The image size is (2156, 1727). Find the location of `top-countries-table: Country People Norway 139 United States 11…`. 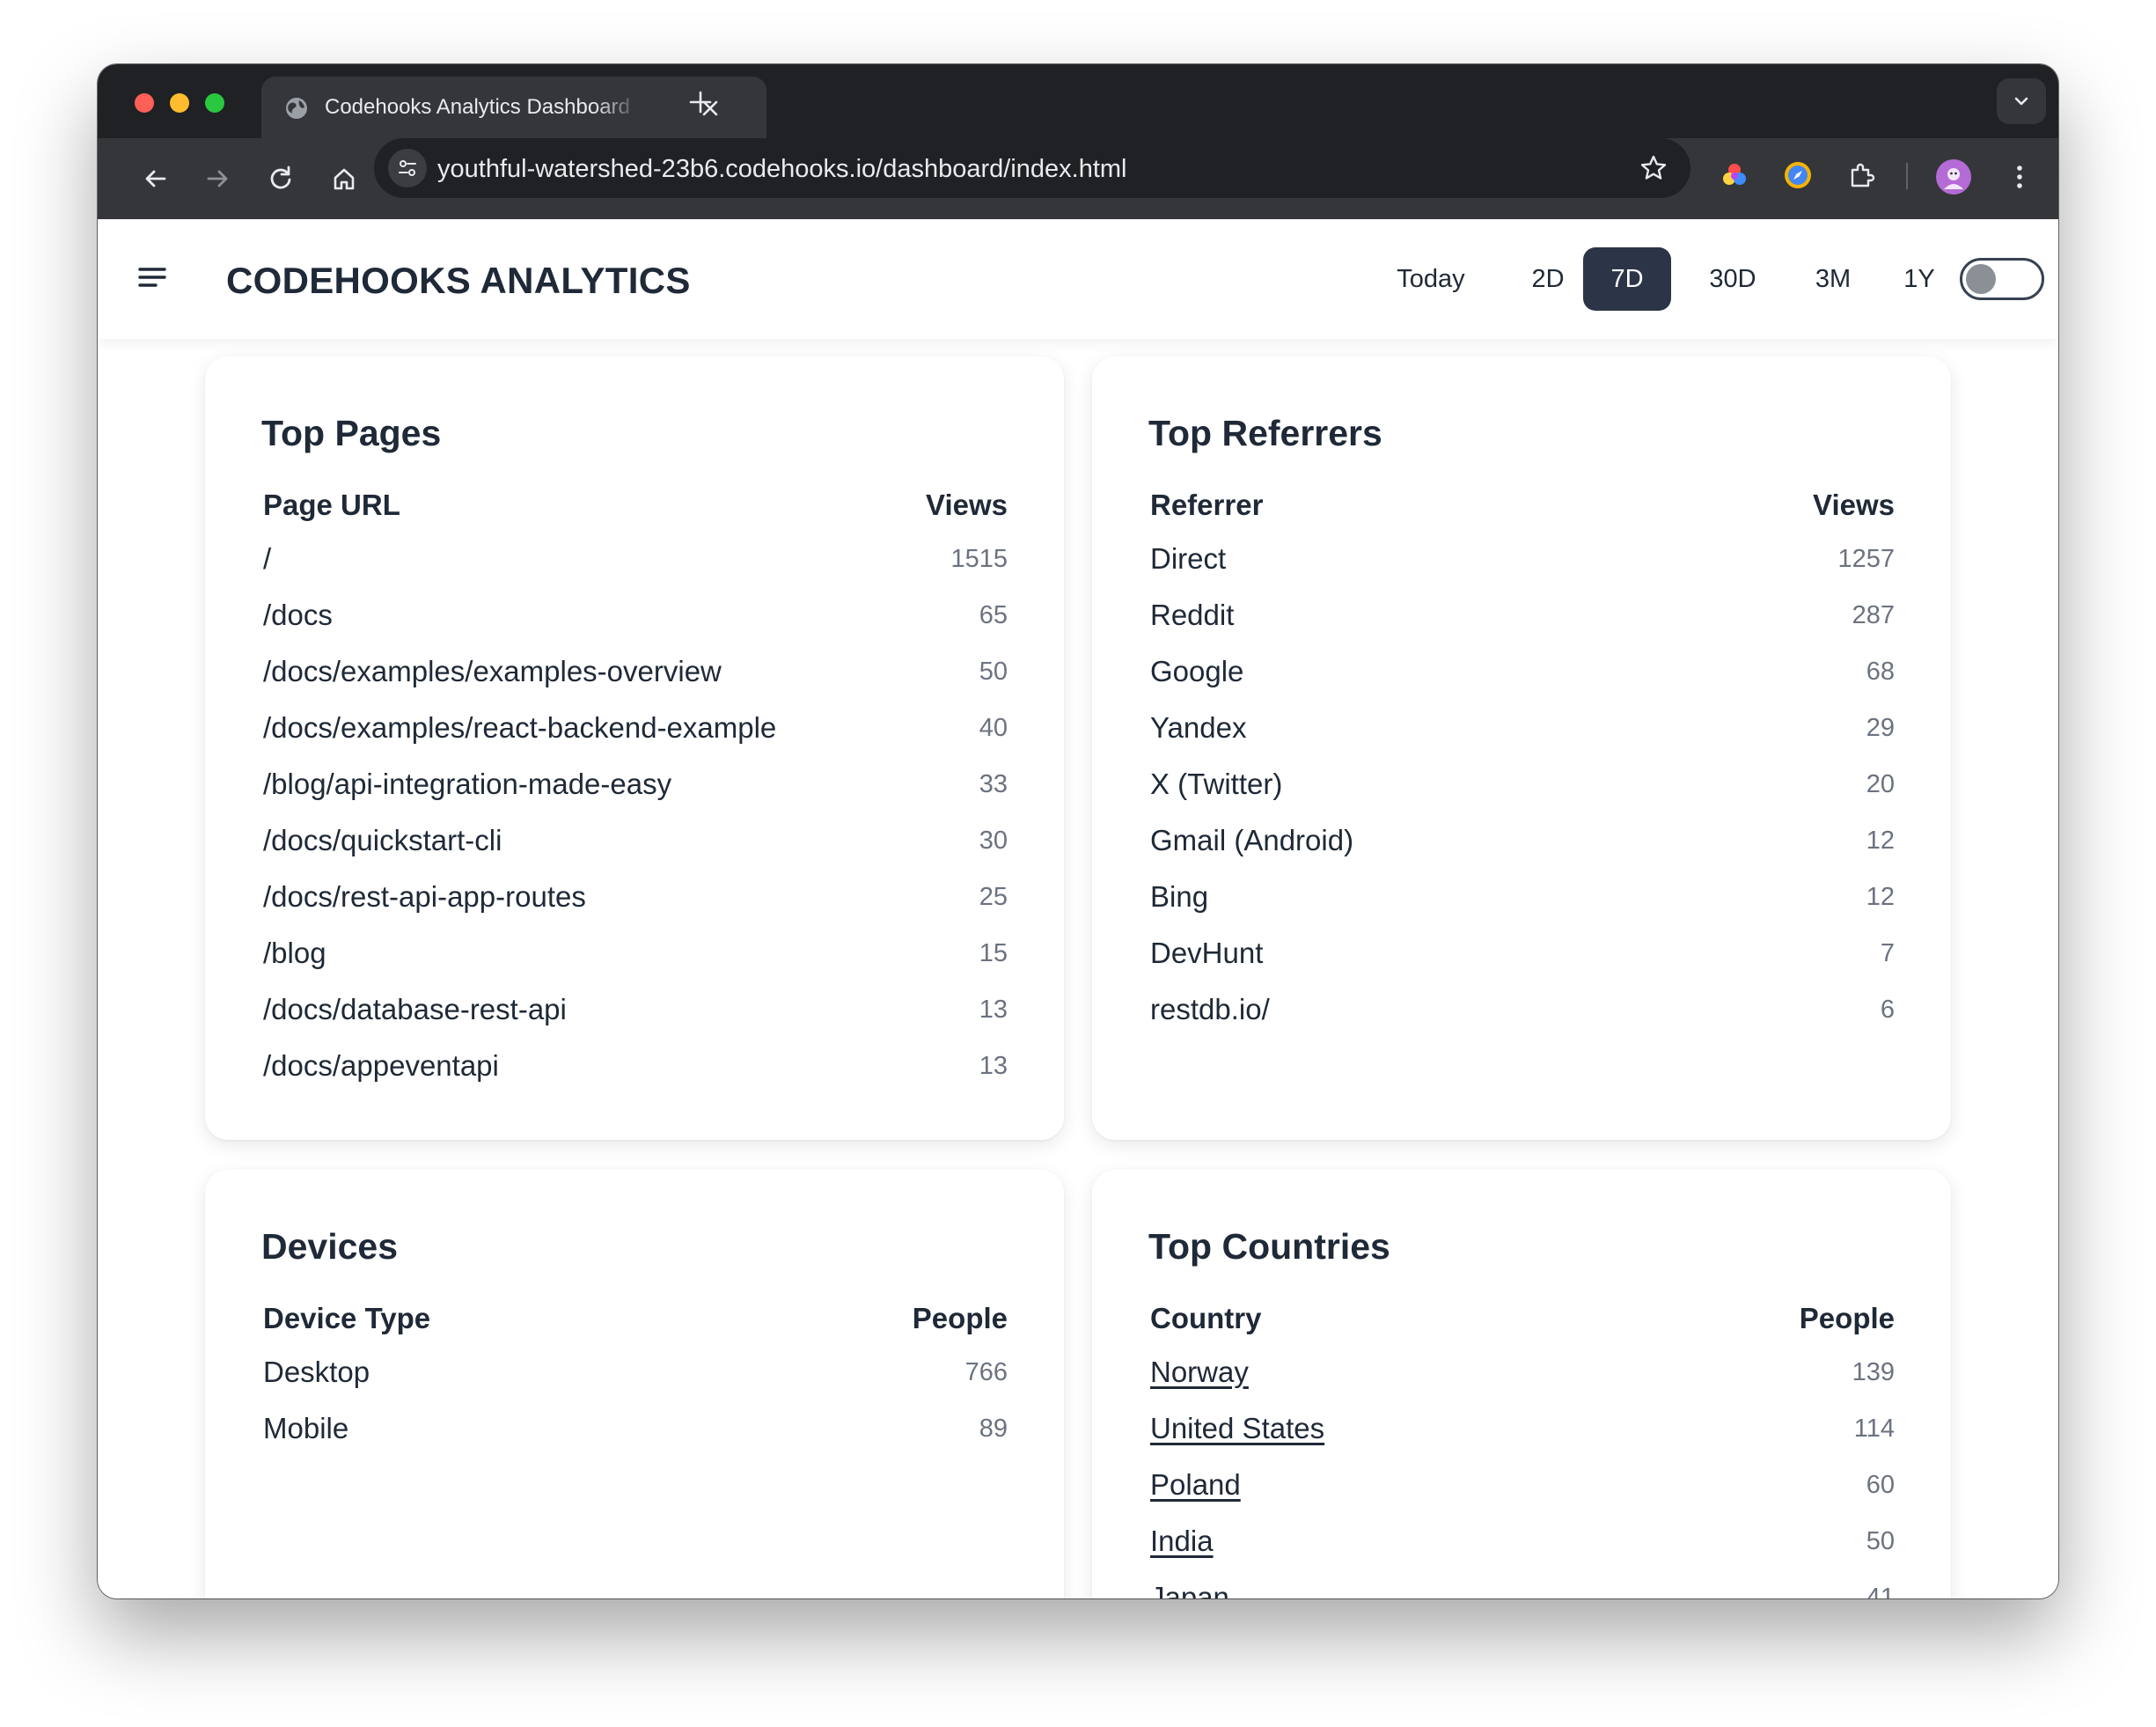

top-countries-table: Country People Norway 139 United States 11… is located at coordinates (1523, 1445).